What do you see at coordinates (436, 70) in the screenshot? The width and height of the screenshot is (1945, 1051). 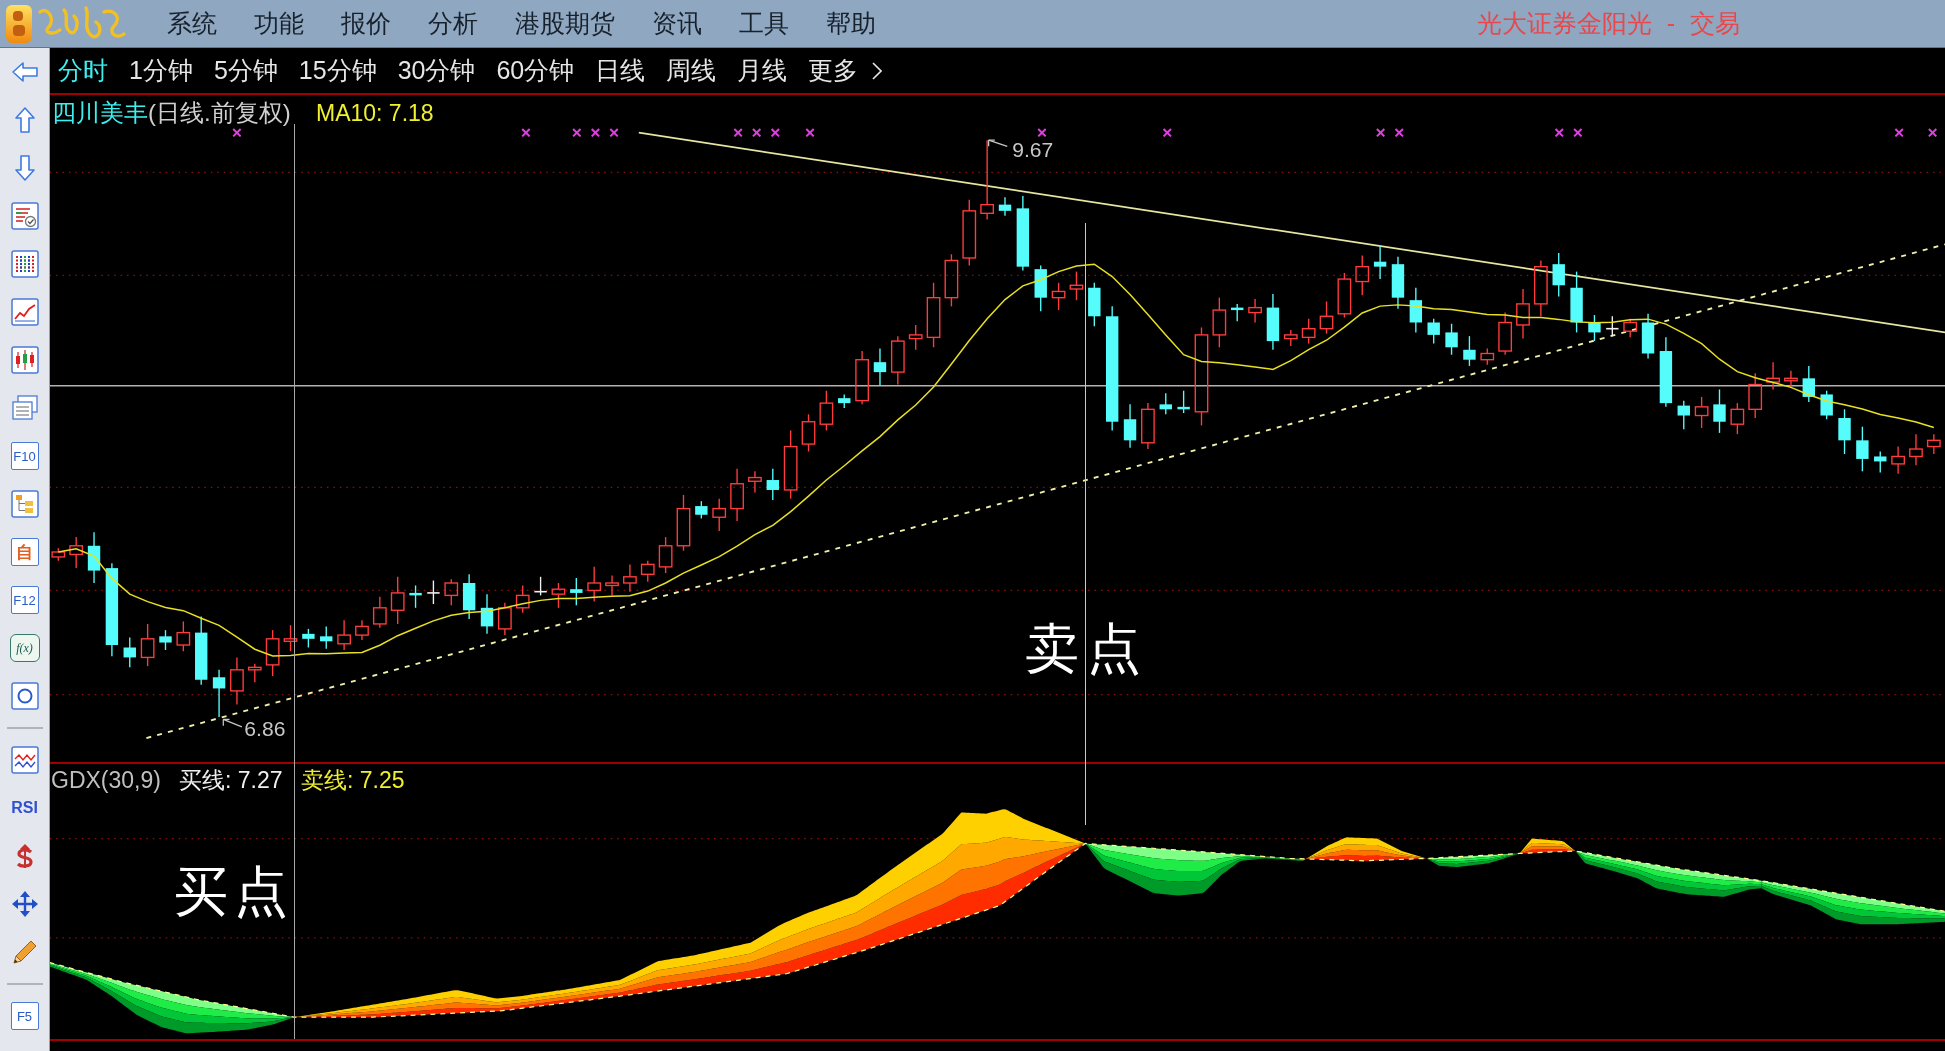 I see `period-tab: 30分钟` at bounding box center [436, 70].